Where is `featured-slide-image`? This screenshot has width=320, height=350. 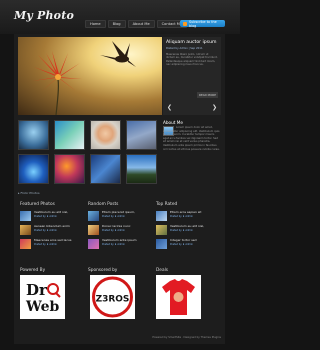 featured-slide-image is located at coordinates (90, 76).